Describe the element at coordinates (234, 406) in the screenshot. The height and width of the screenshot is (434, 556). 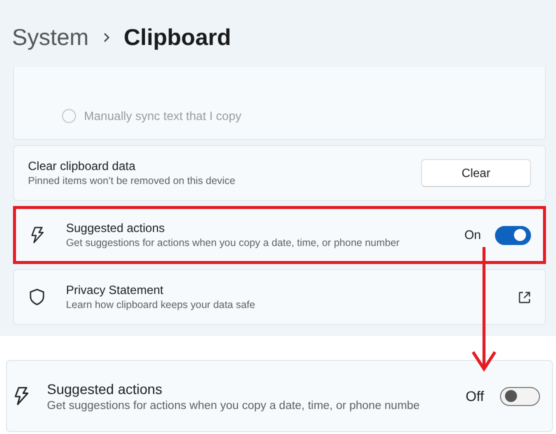
I see `setting-description: Get suggestions for actions when you copy a date, time, or phone numbe` at that location.